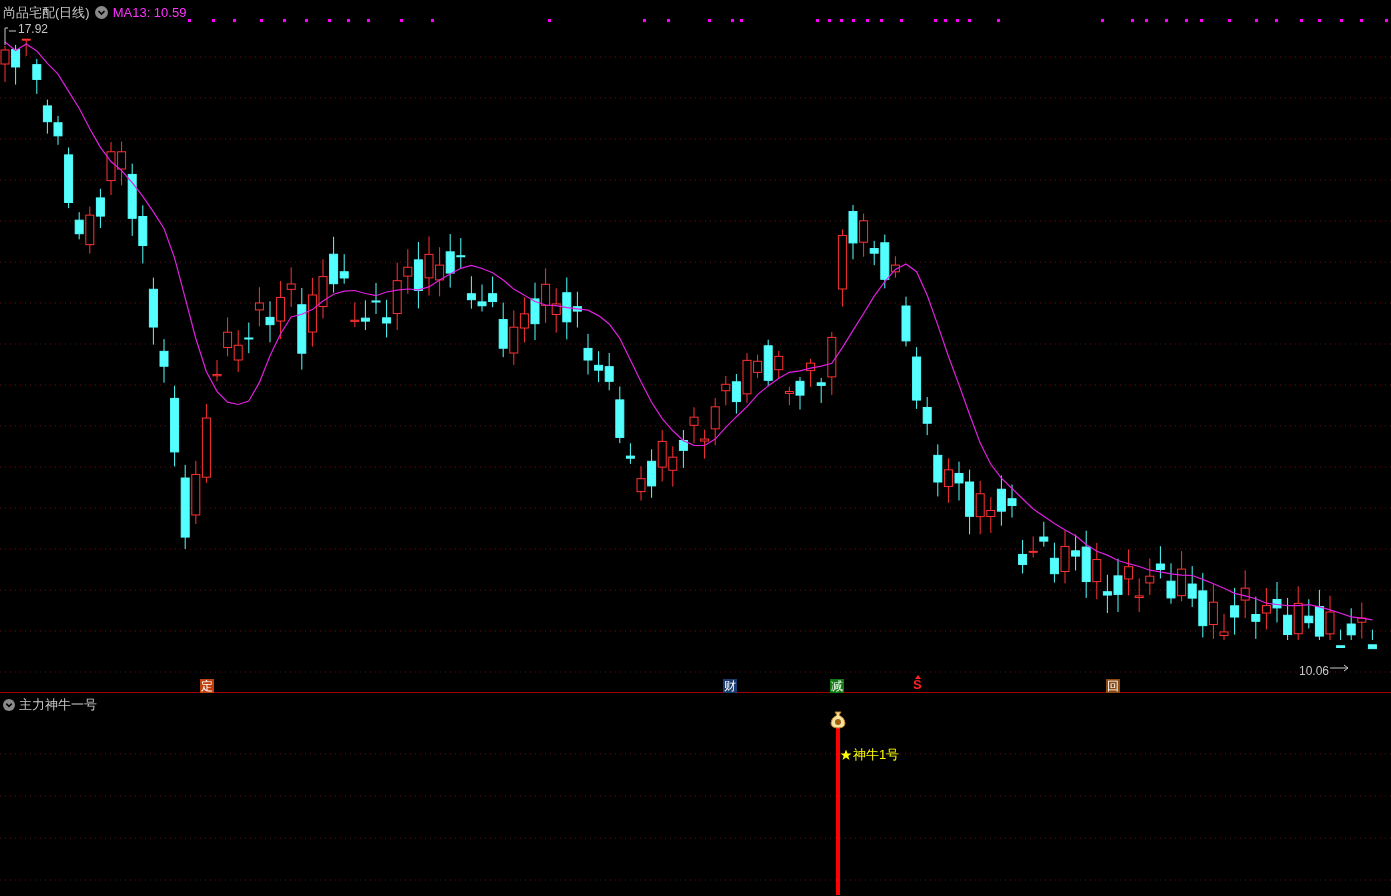  Describe the element at coordinates (837, 686) in the screenshot. I see `marker-badge: 减` at that location.